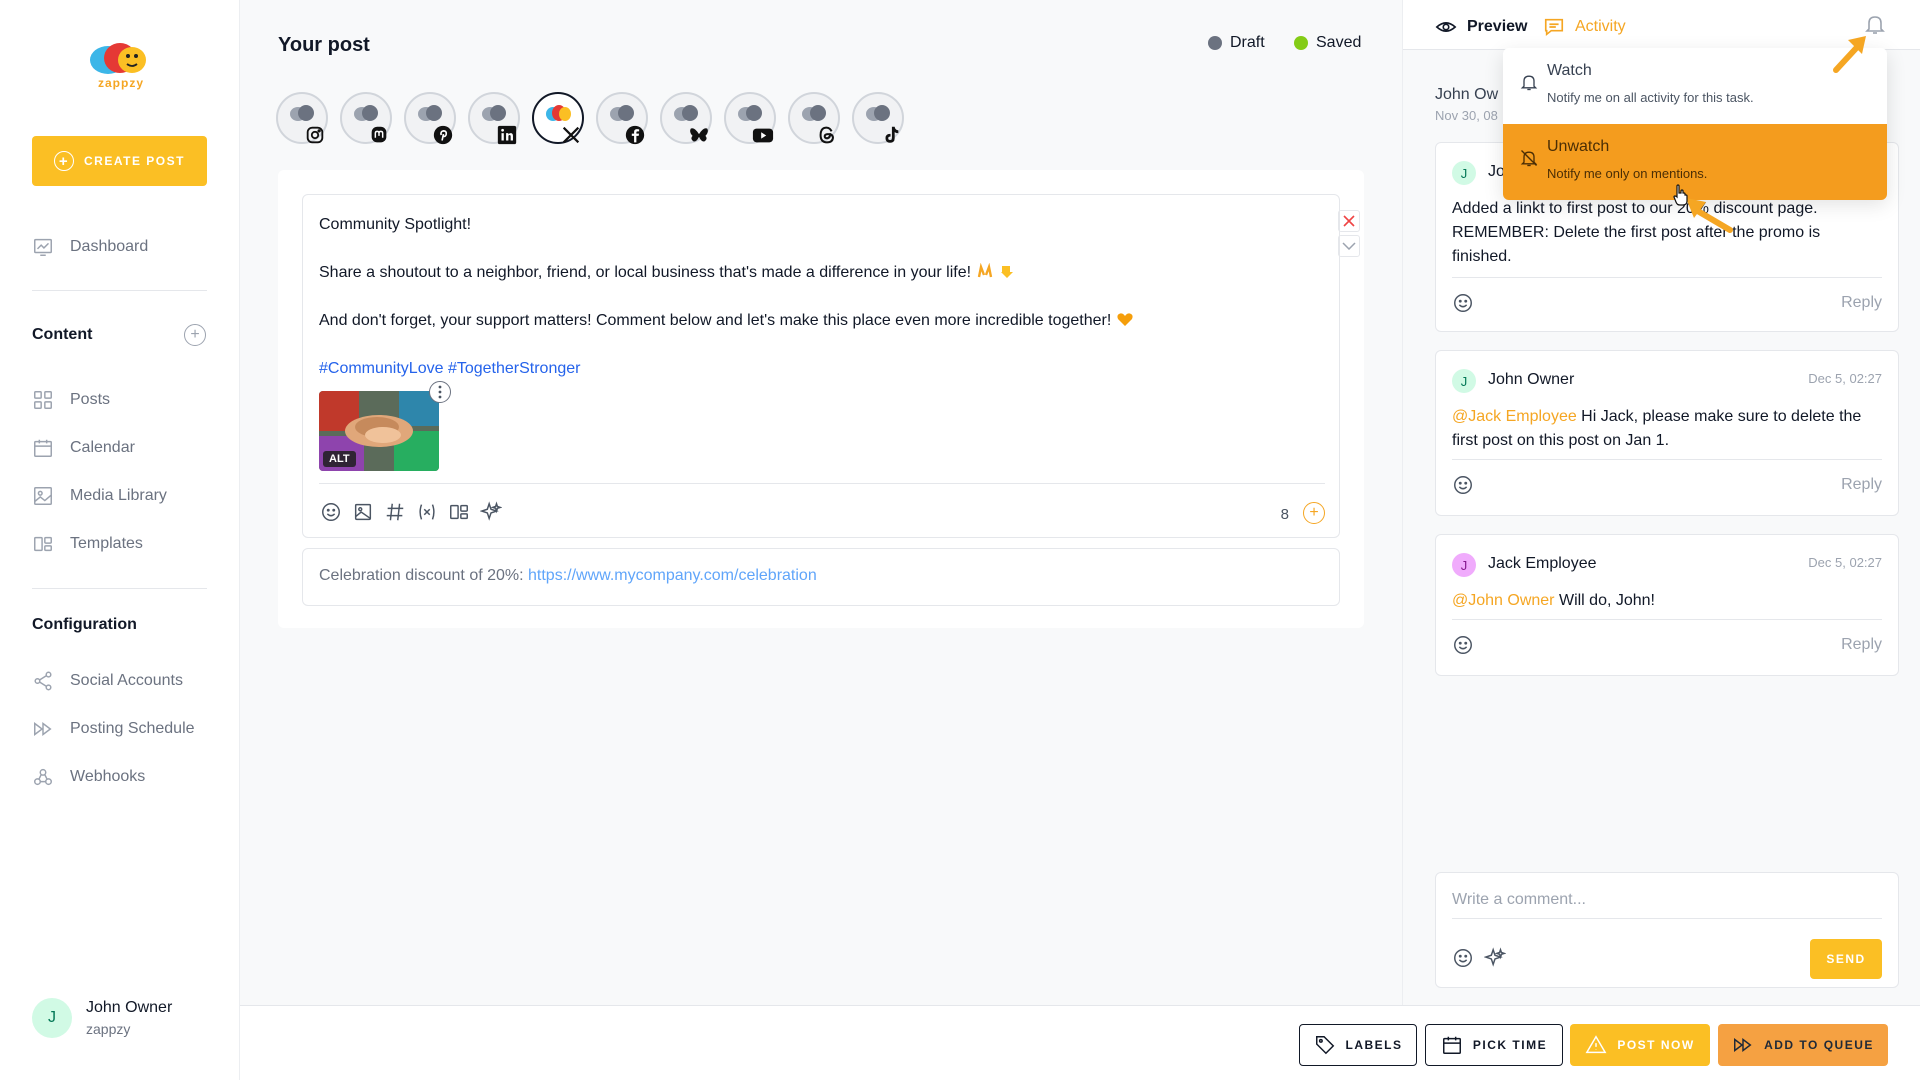 The height and width of the screenshot is (1080, 1920). Describe the element at coordinates (88, 777) in the screenshot. I see `sidebar-item-webhooks: Webhooks` at that location.